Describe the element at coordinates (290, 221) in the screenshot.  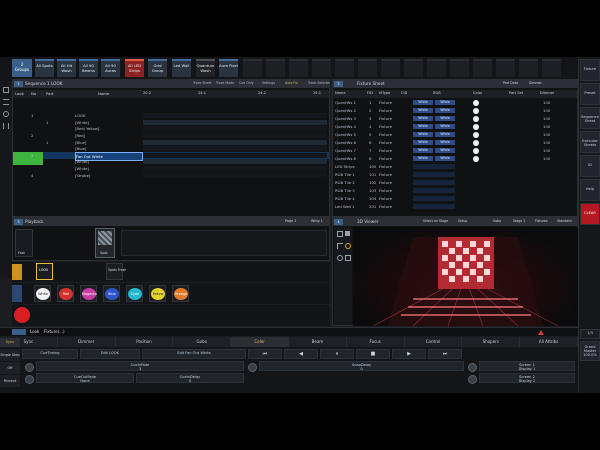
I see `page-button: Page 1` at that location.